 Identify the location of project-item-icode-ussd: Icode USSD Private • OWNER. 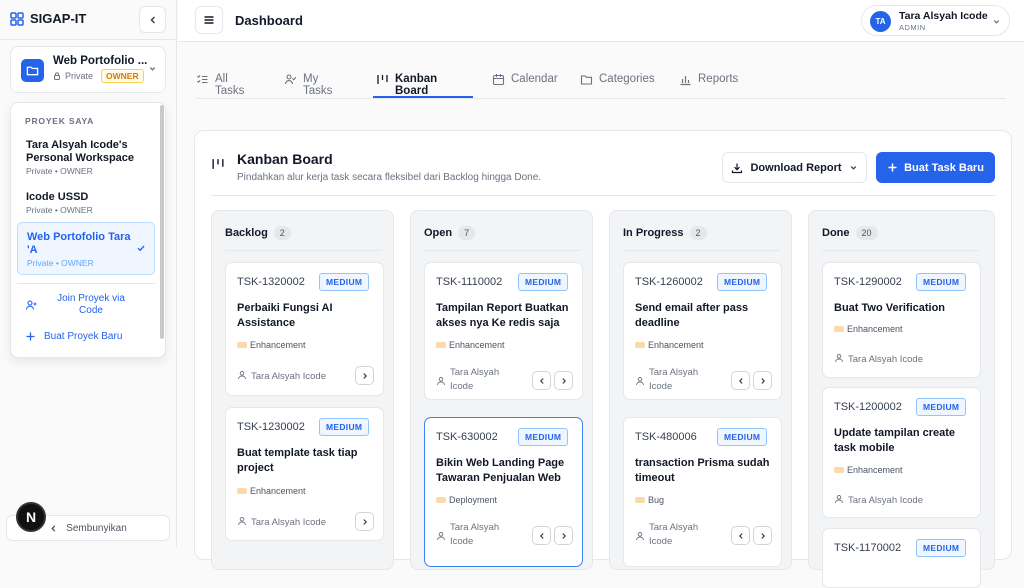
(86, 203).